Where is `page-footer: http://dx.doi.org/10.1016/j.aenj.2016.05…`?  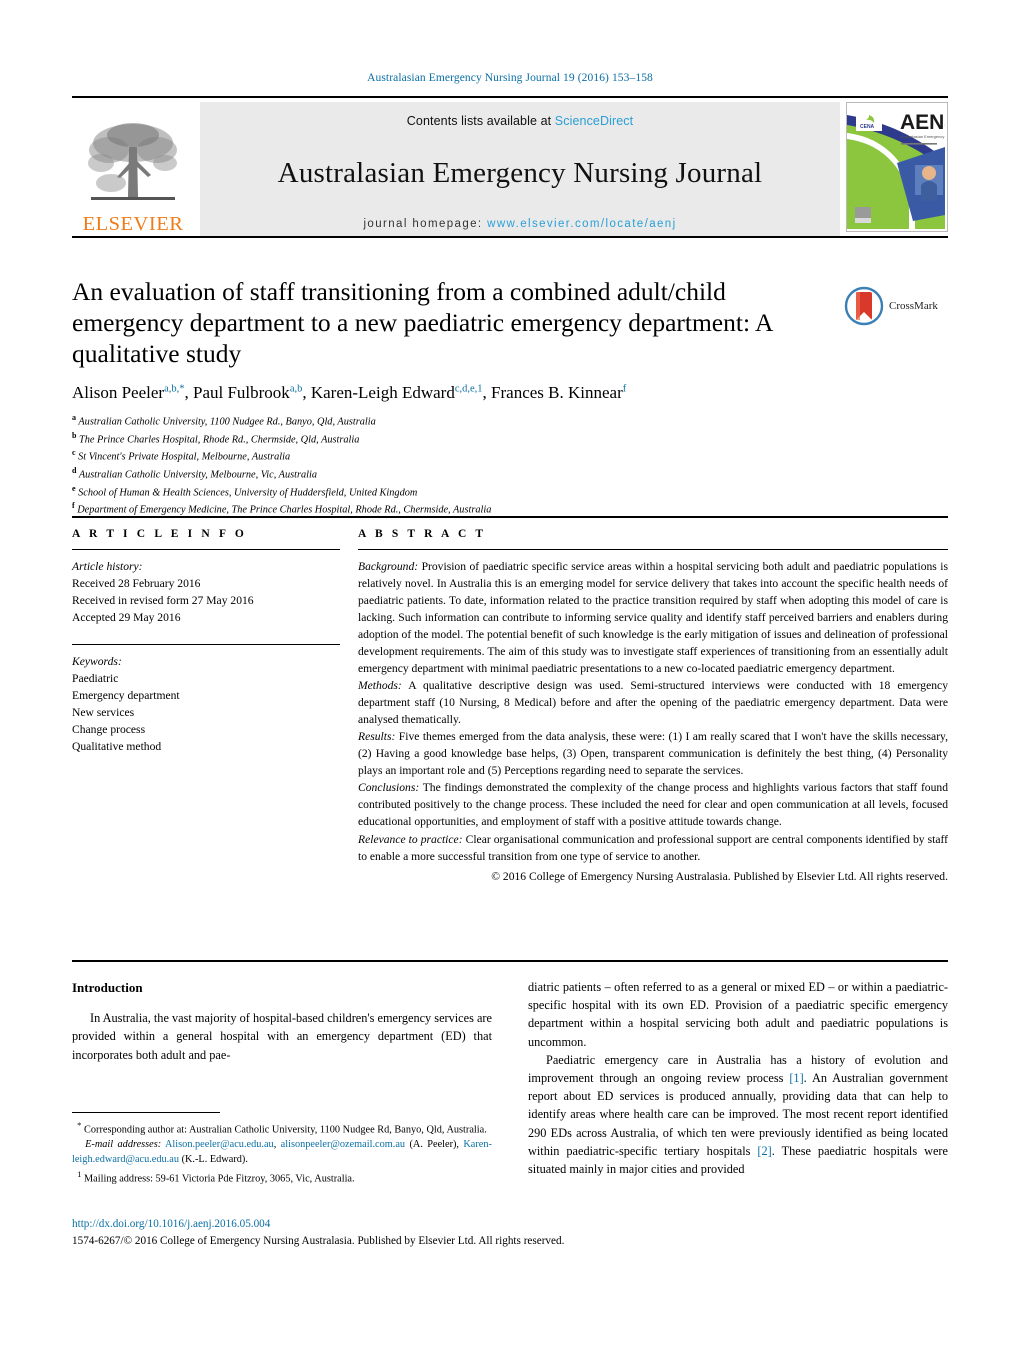 page-footer: http://dx.doi.org/10.1016/j.aenj.2016.05… is located at coordinates (422, 1233).